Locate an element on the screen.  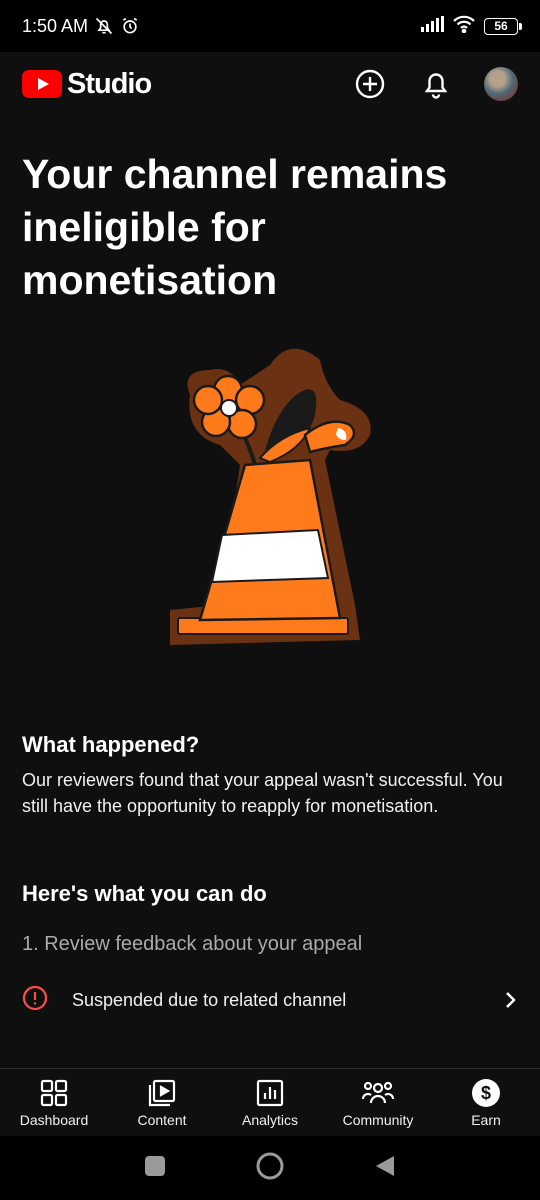
what-happened-title: What happened? is located at coordinates (111, 744).